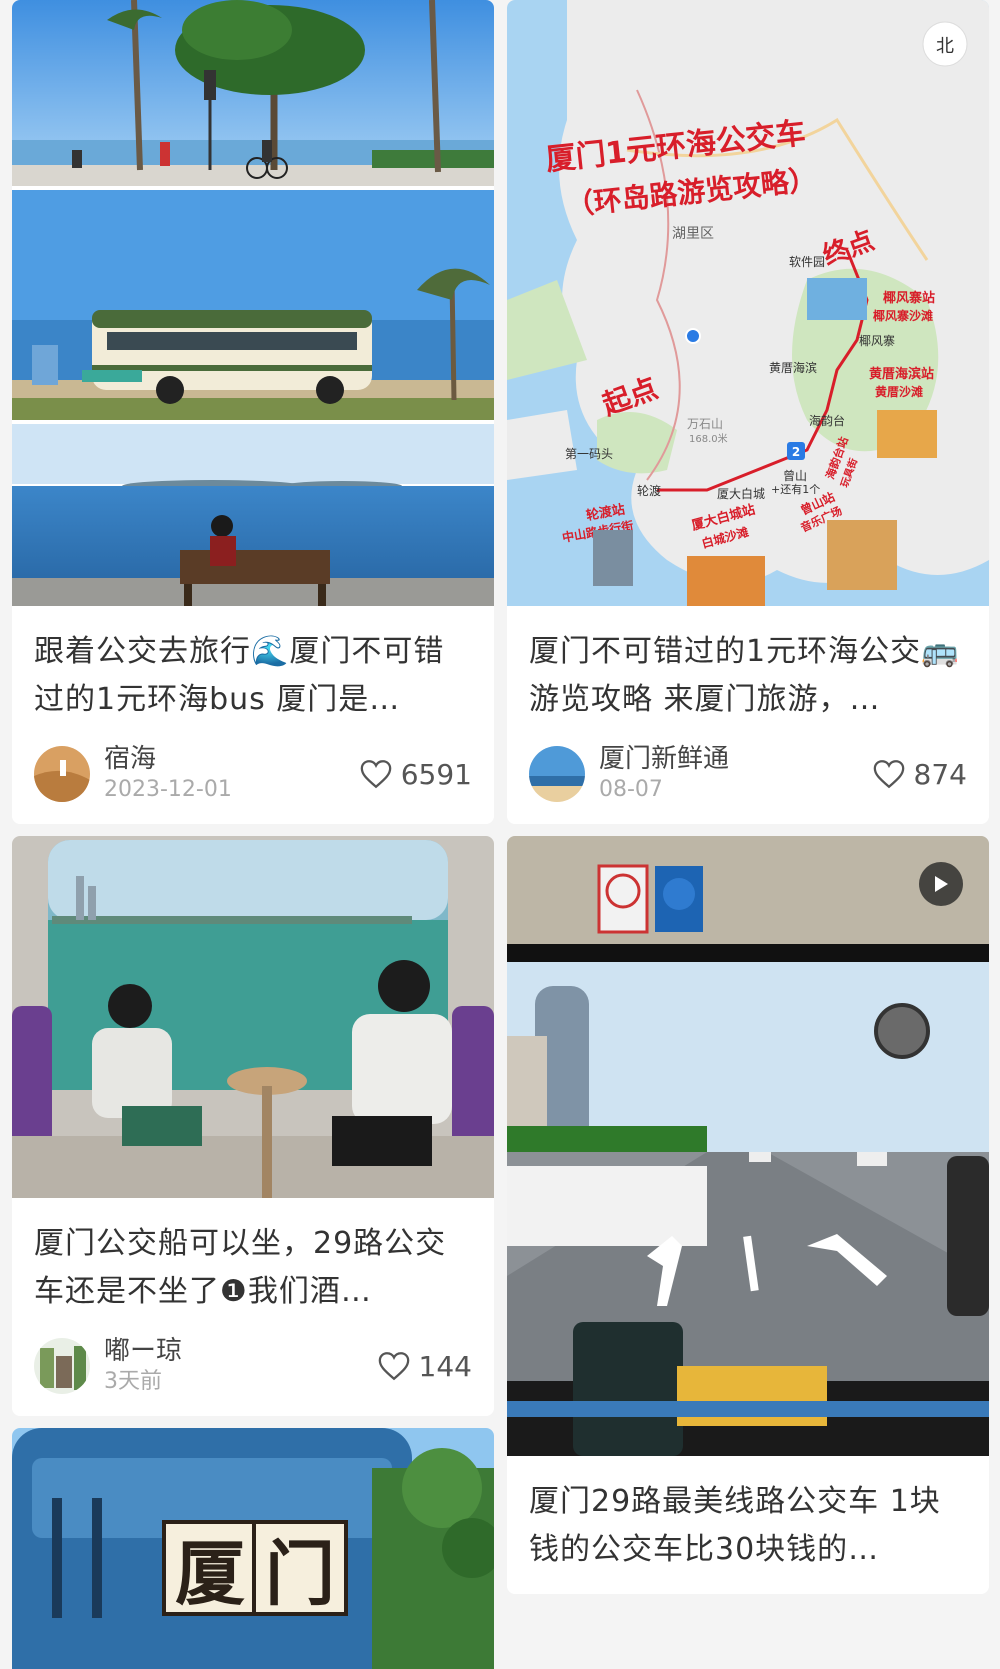 This screenshot has height=1669, width=1000. What do you see at coordinates (693, 234) in the screenshot?
I see `svg-text: 湖里区` at bounding box center [693, 234].